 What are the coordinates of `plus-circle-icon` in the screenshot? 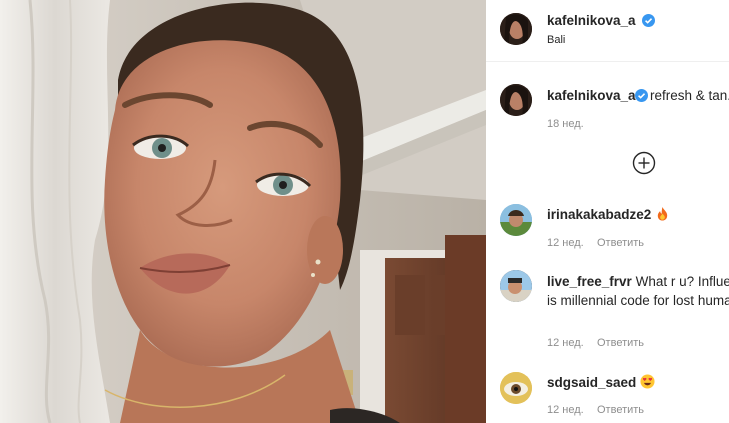 It's located at (644, 163).